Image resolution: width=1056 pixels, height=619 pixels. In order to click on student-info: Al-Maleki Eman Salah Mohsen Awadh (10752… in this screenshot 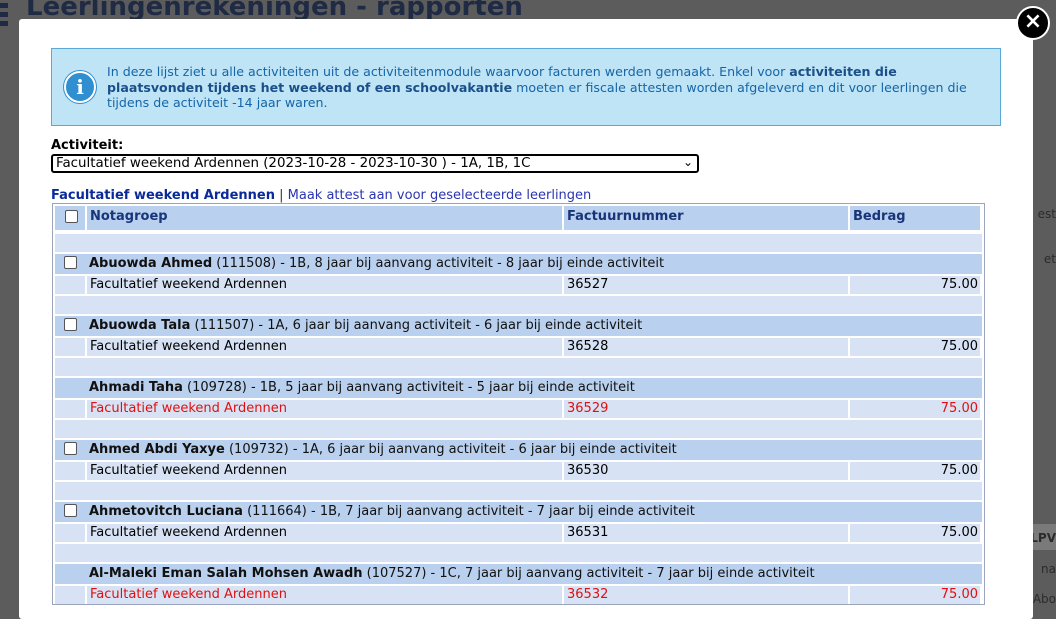, I will do `click(452, 573)`.